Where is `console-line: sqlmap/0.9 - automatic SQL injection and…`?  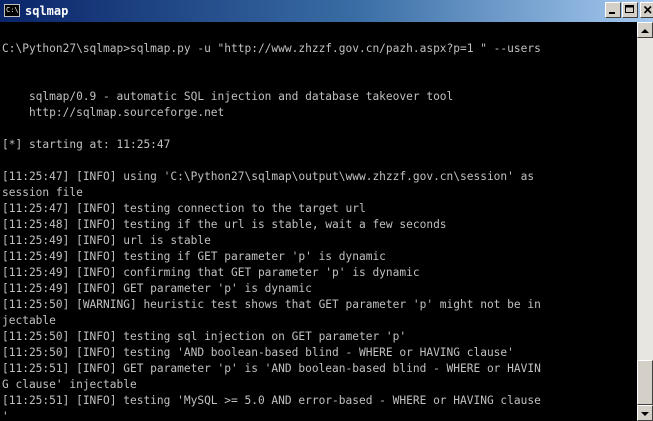 console-line: sqlmap/0.9 - automatic SQL injection and… is located at coordinates (228, 96).